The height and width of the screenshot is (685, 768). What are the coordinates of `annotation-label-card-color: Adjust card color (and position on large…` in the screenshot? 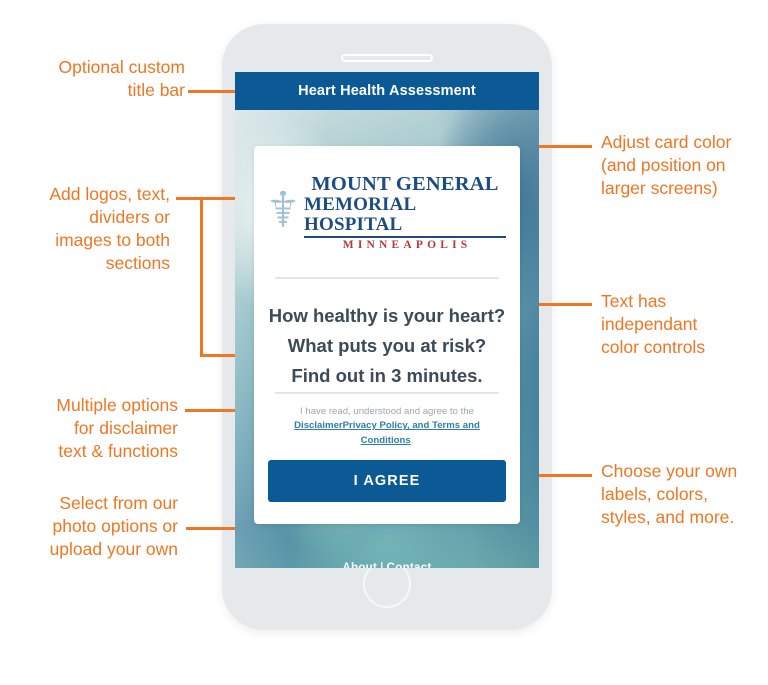 It's located at (666, 165).